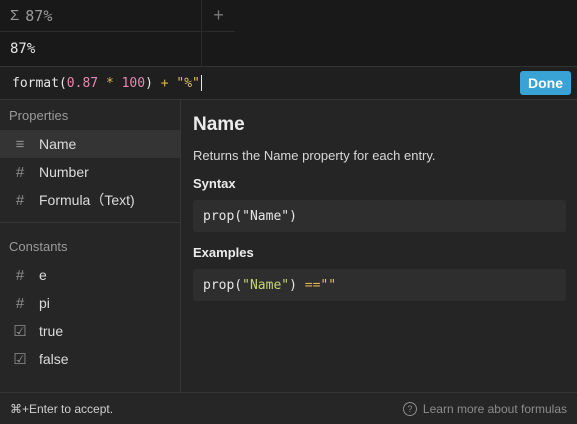  I want to click on table-cell: 87%, so click(101, 49).